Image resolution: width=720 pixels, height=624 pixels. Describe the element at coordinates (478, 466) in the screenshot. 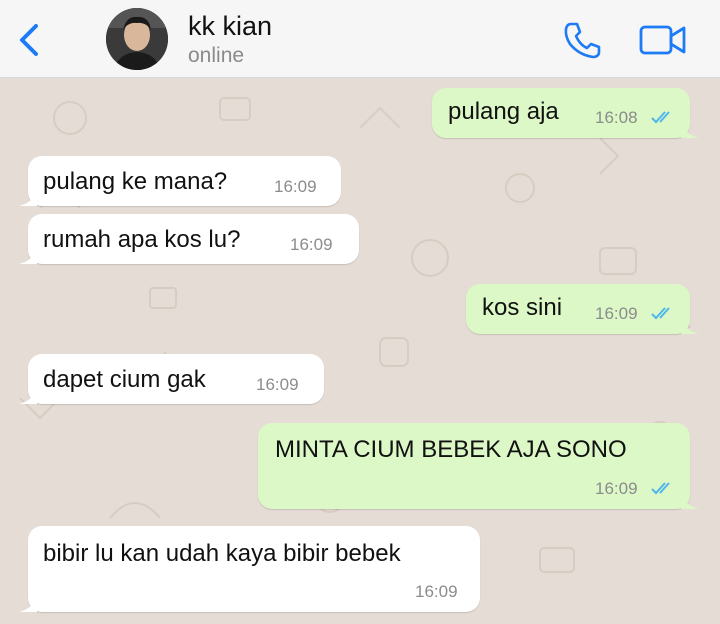

I see `message-bubble-outgoing: MINTA CIUM BEBEK AJA SONO 16:09` at that location.